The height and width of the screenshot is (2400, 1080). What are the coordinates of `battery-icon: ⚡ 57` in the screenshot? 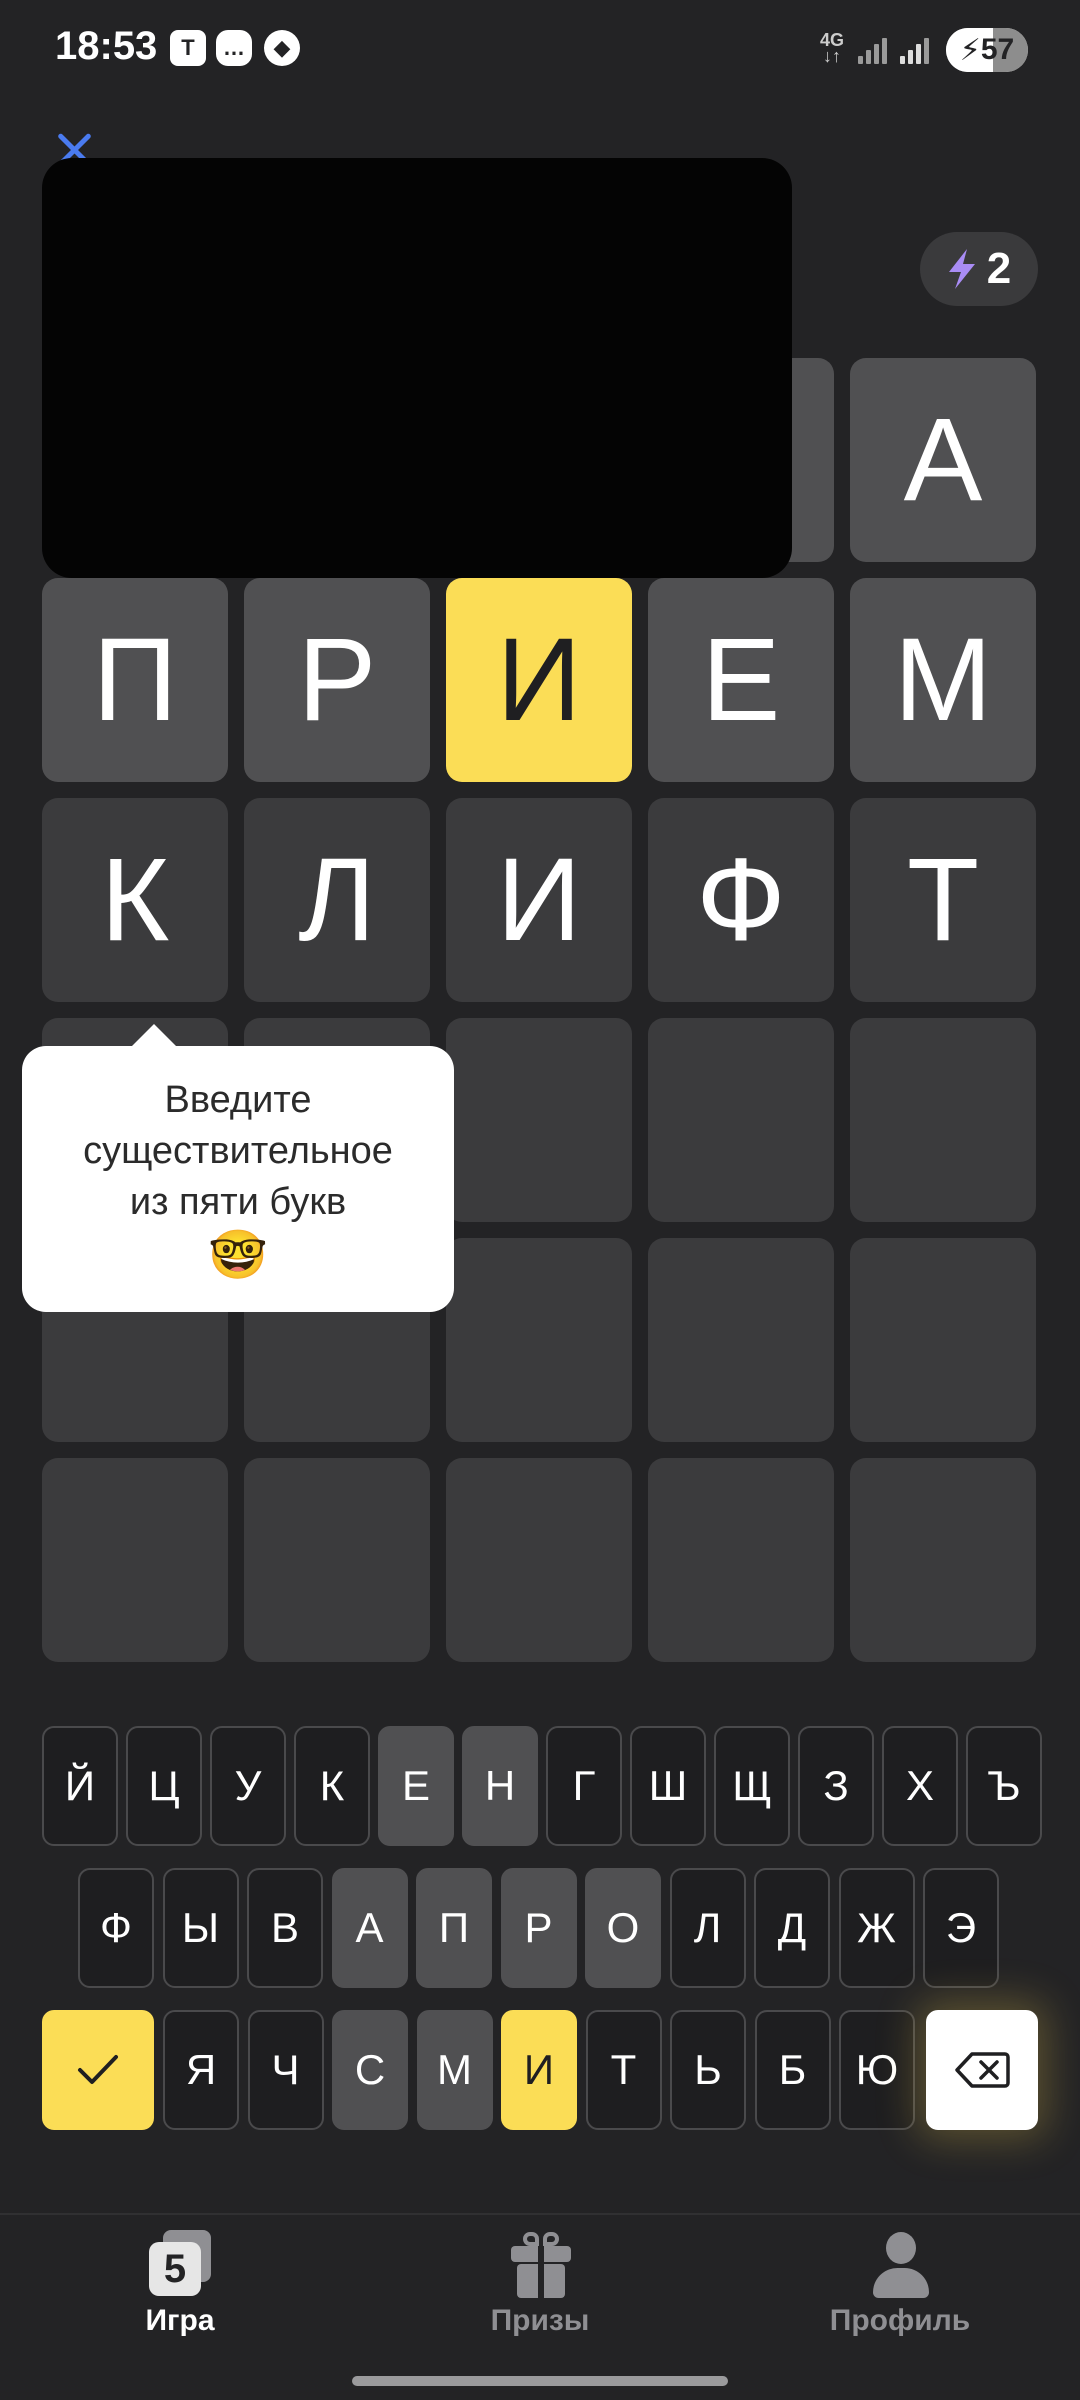 It's located at (987, 50).